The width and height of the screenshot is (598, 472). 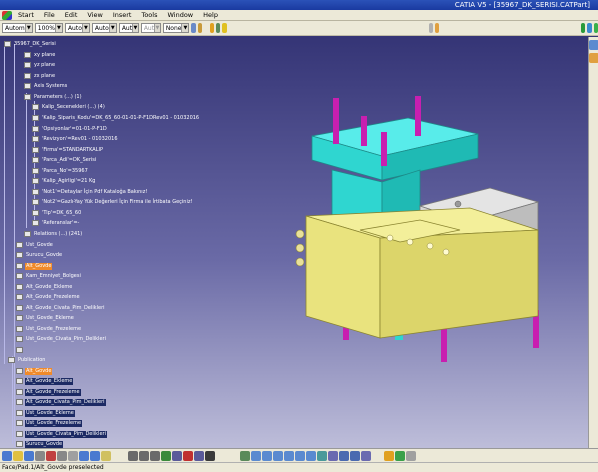 What do you see at coordinates (177, 455) in the screenshot?
I see `axis-icon` at bounding box center [177, 455].